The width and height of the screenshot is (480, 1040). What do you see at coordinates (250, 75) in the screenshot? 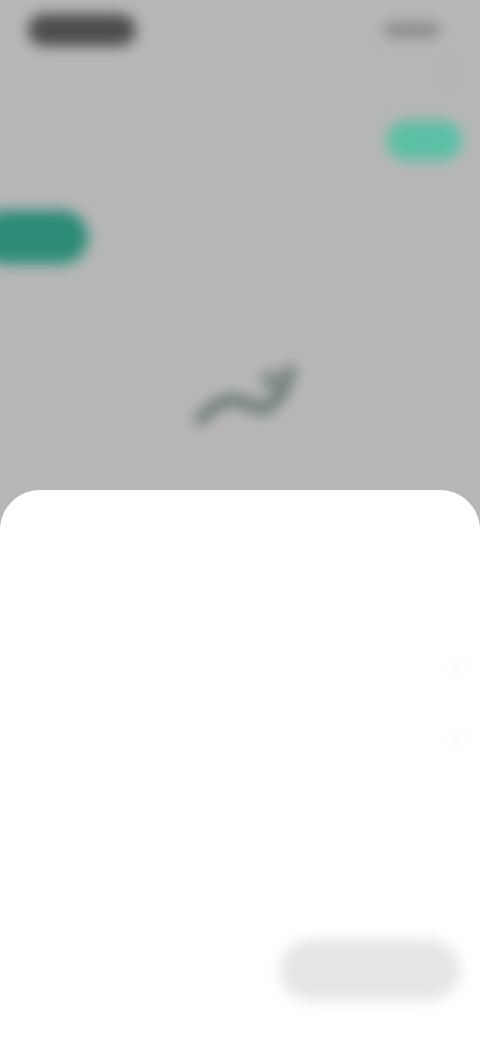
I see `page-title` at bounding box center [250, 75].